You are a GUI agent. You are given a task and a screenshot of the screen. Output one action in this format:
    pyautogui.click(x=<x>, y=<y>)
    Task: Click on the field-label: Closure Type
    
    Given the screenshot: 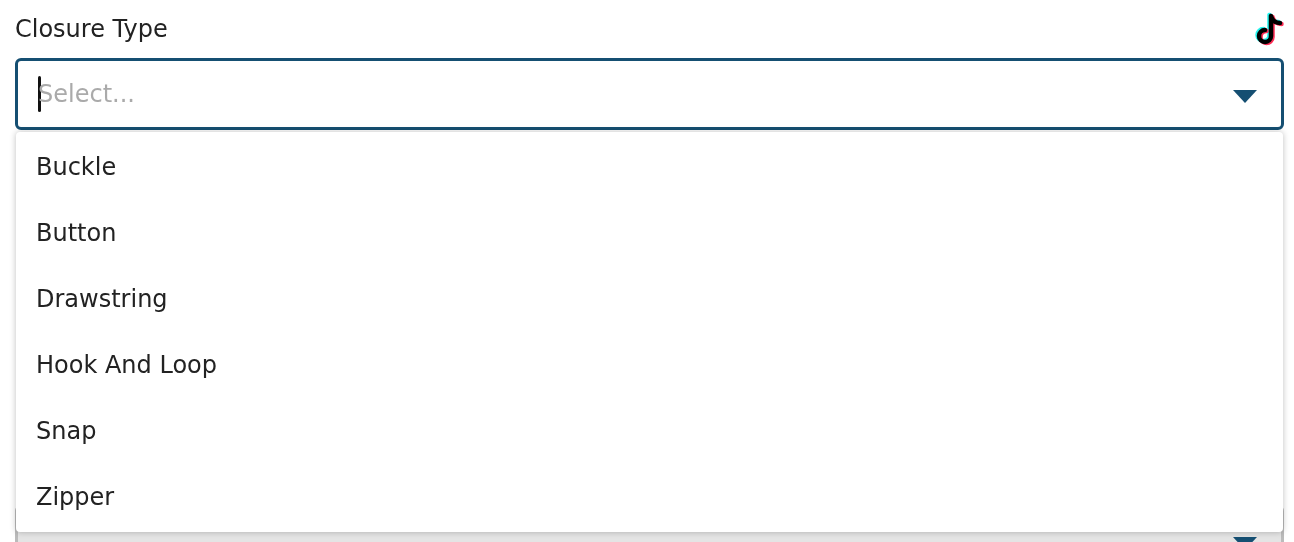 What is the action you would take?
    pyautogui.click(x=91, y=29)
    